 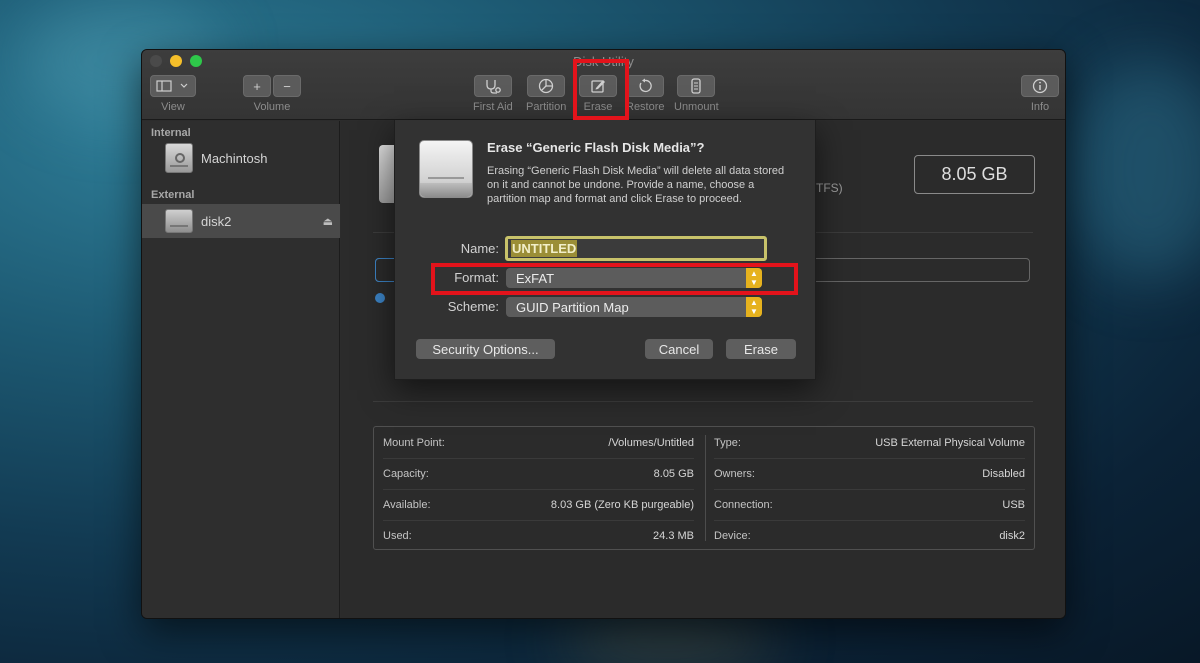 I want to click on used-legend-dot, so click(x=380, y=298).